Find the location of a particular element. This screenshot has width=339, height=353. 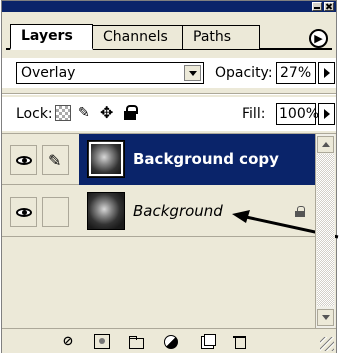

fill-slider-arrow-icon is located at coordinates (326, 114).